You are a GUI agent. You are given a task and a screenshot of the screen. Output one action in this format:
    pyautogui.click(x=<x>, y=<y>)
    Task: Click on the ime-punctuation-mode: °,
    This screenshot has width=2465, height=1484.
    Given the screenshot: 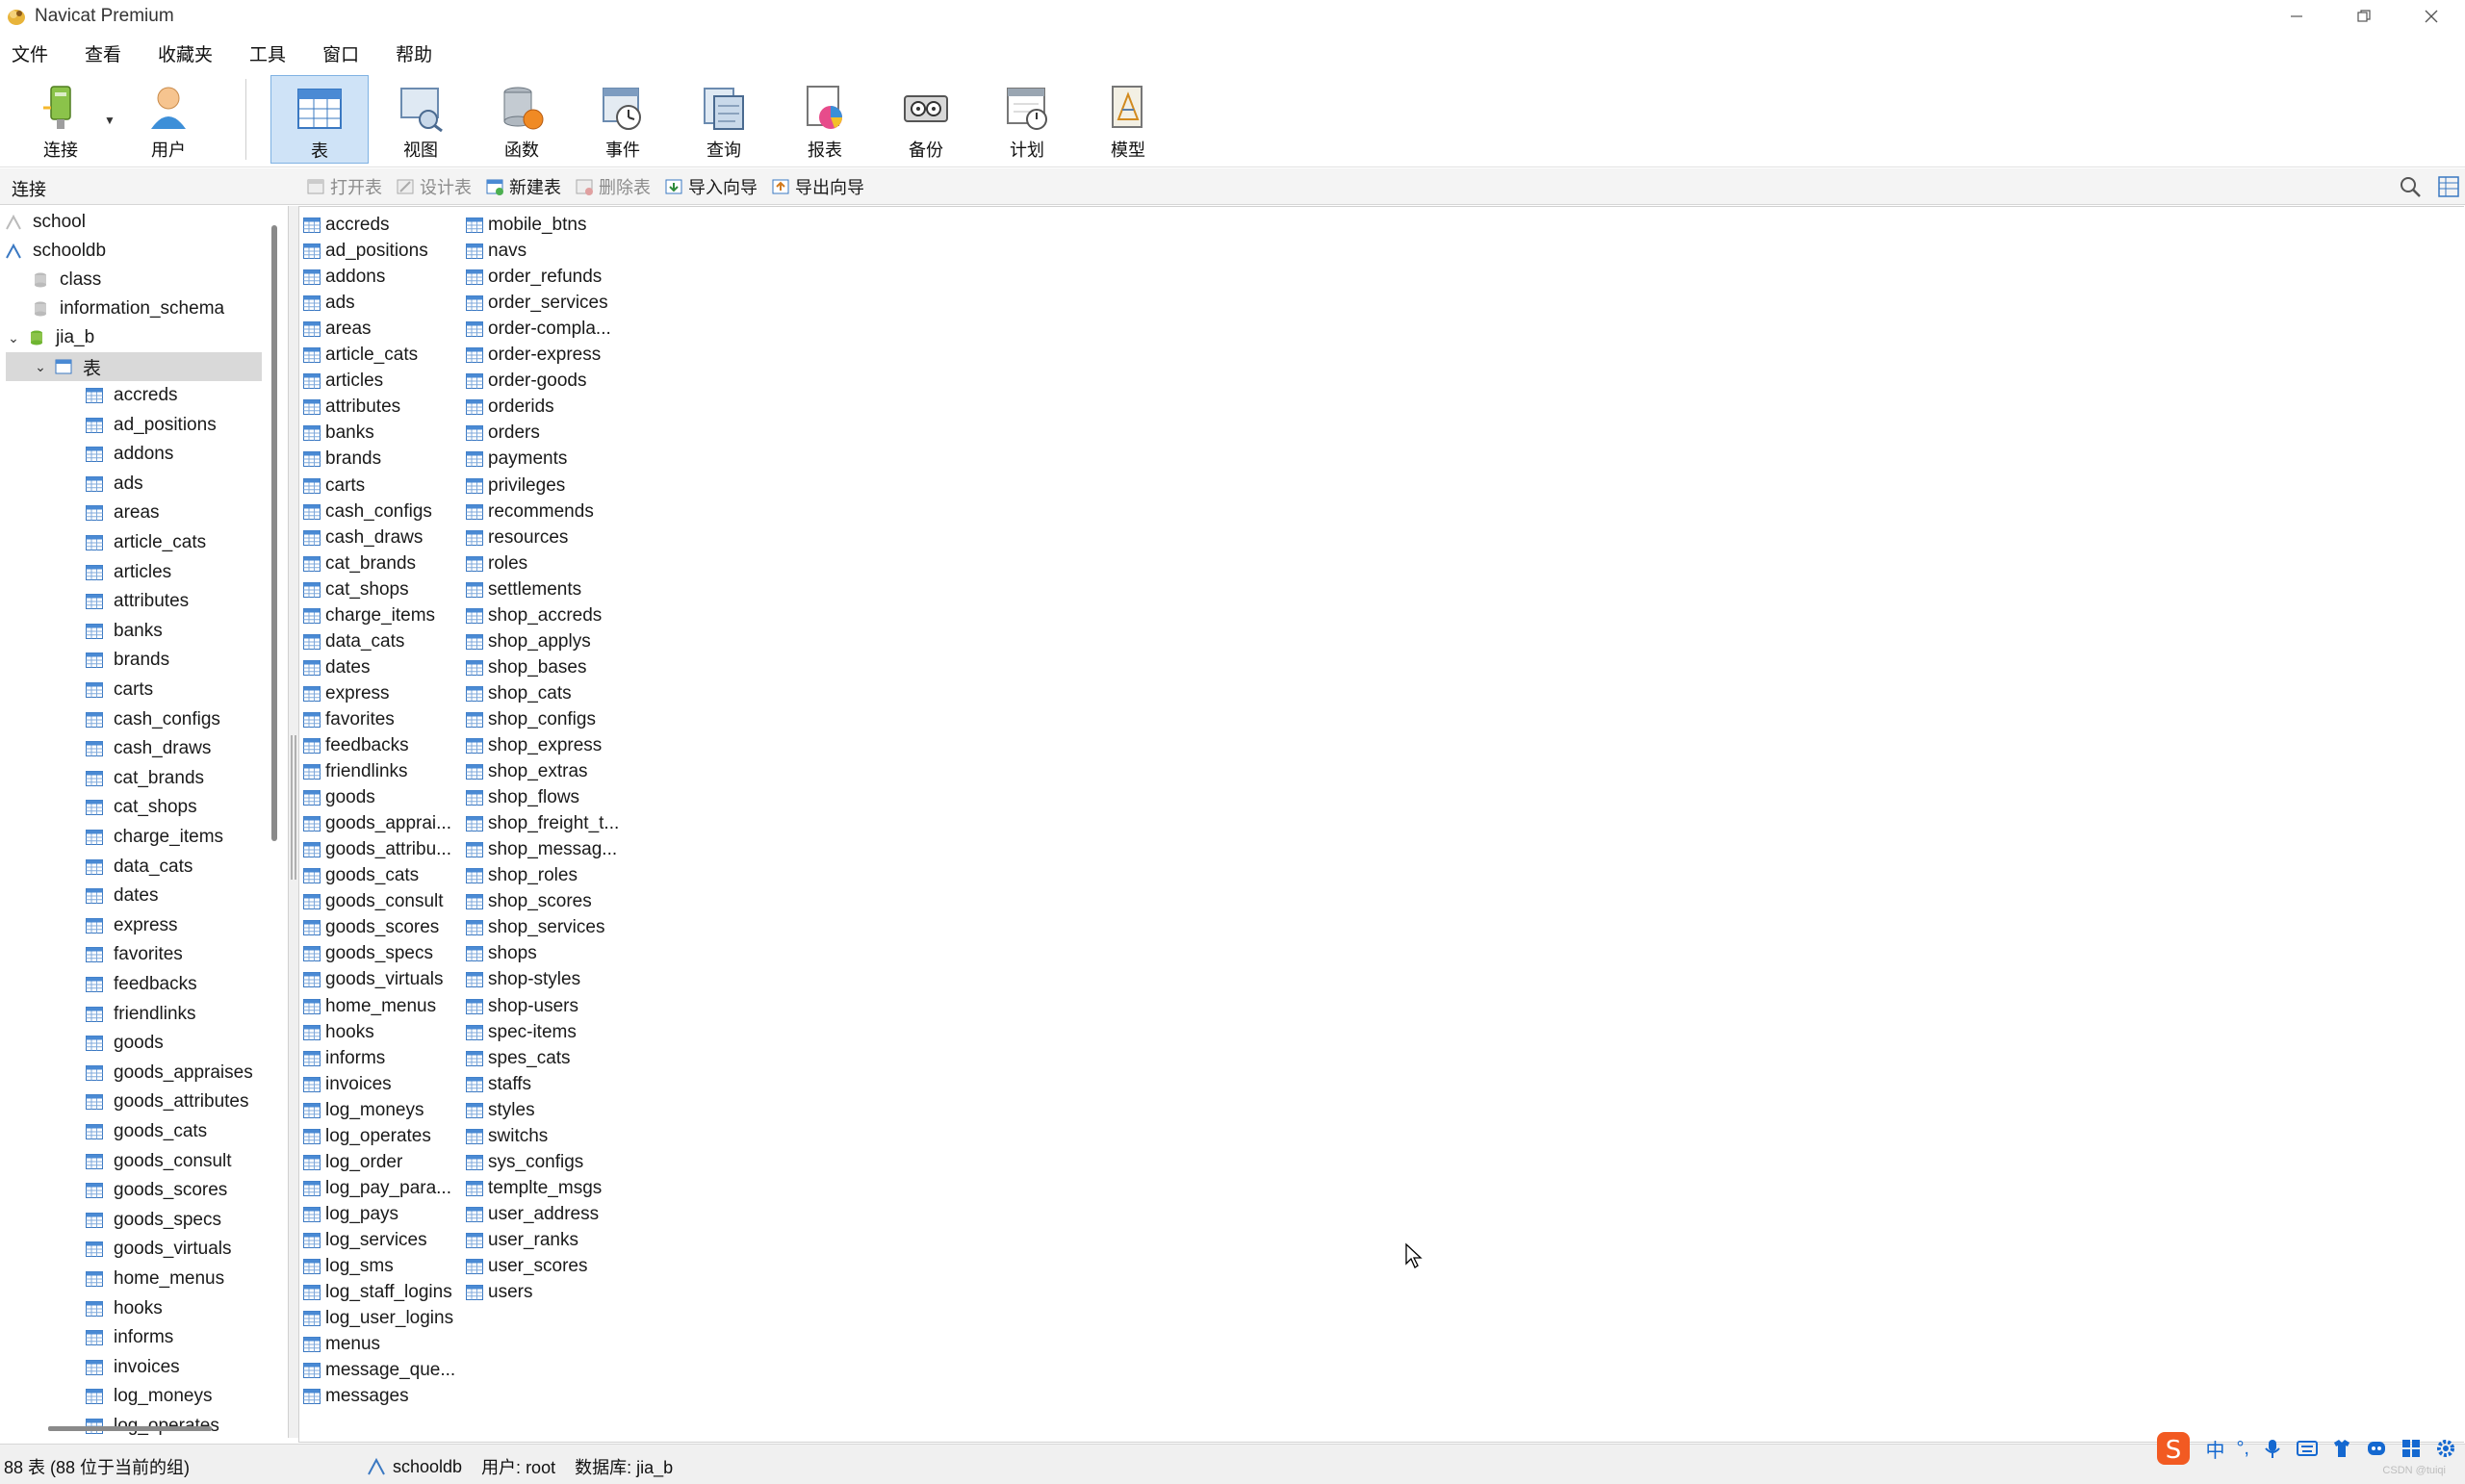 What is the action you would take?
    pyautogui.click(x=2242, y=1449)
    